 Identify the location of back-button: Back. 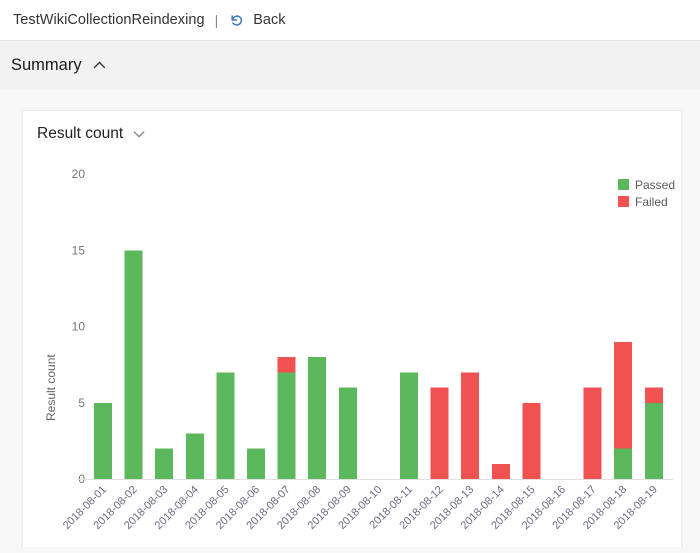
(256, 20).